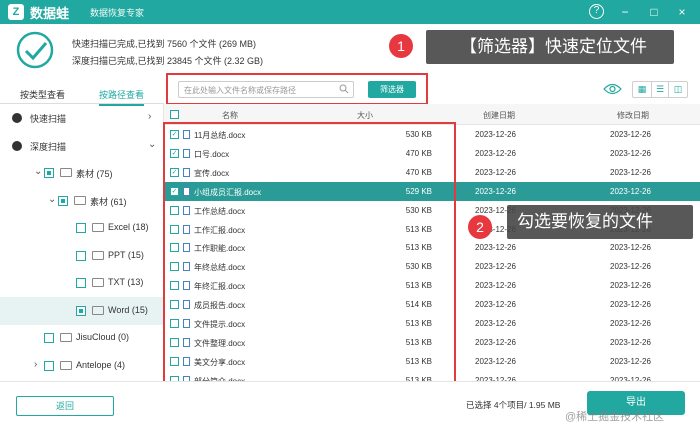  What do you see at coordinates (392, 89) in the screenshot?
I see `filter-button: 筛选器` at bounding box center [392, 89].